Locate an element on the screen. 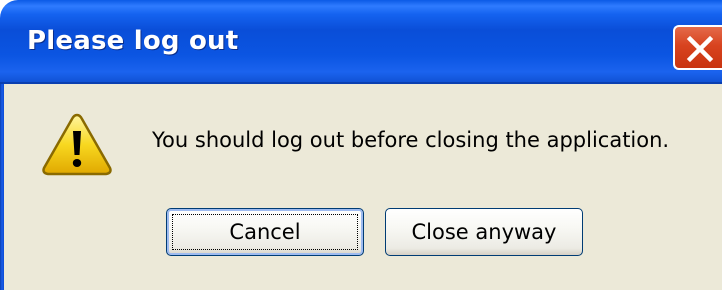 This screenshot has width=722, height=290. close-anyway-button: Close anyway is located at coordinates (484, 232).